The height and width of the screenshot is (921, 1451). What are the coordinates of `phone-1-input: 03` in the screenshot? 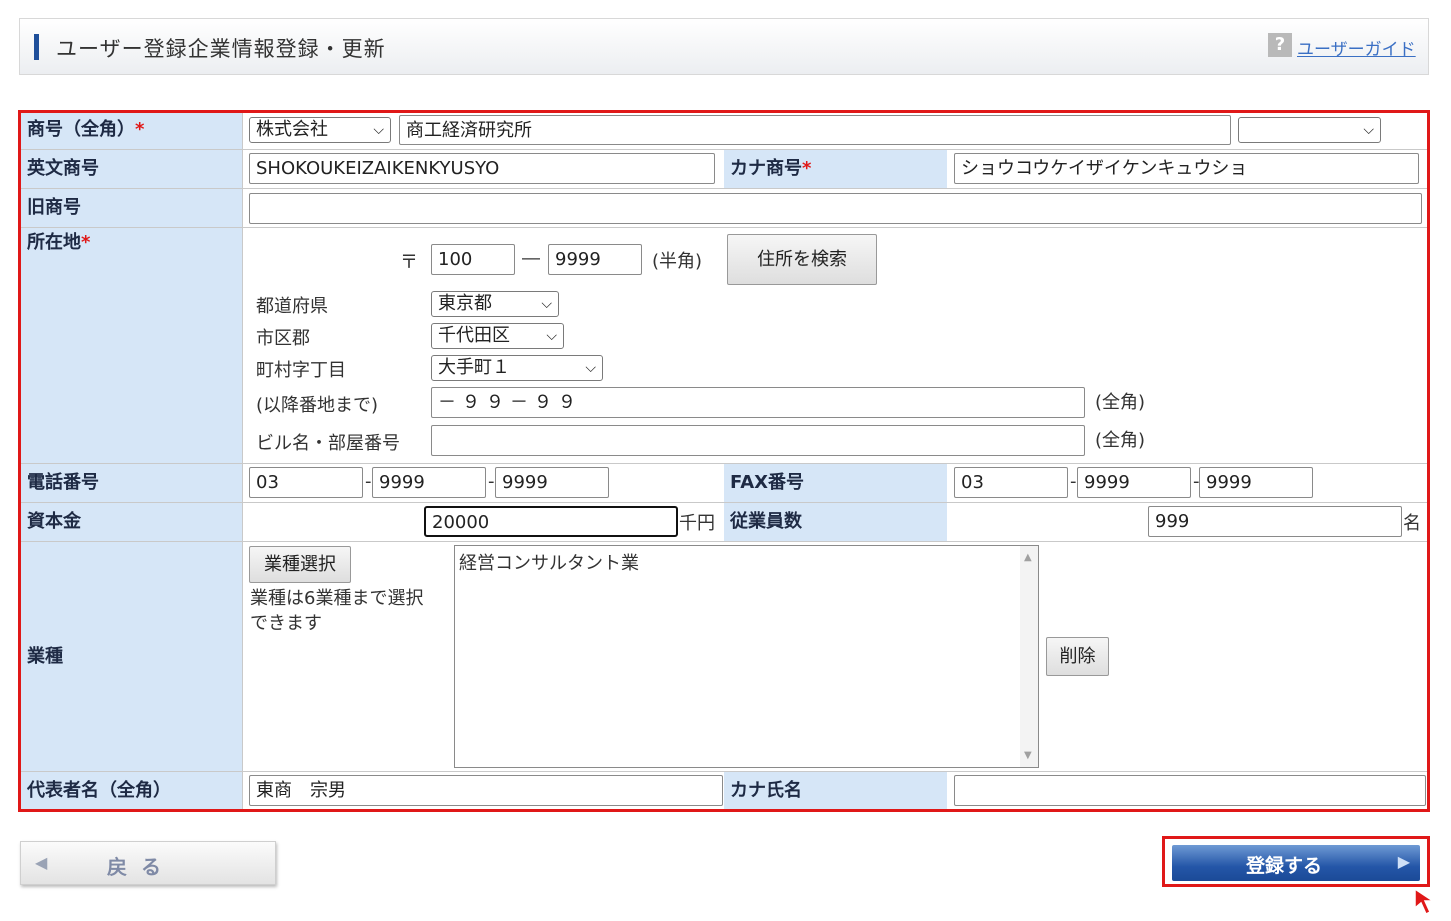 It's located at (306, 482).